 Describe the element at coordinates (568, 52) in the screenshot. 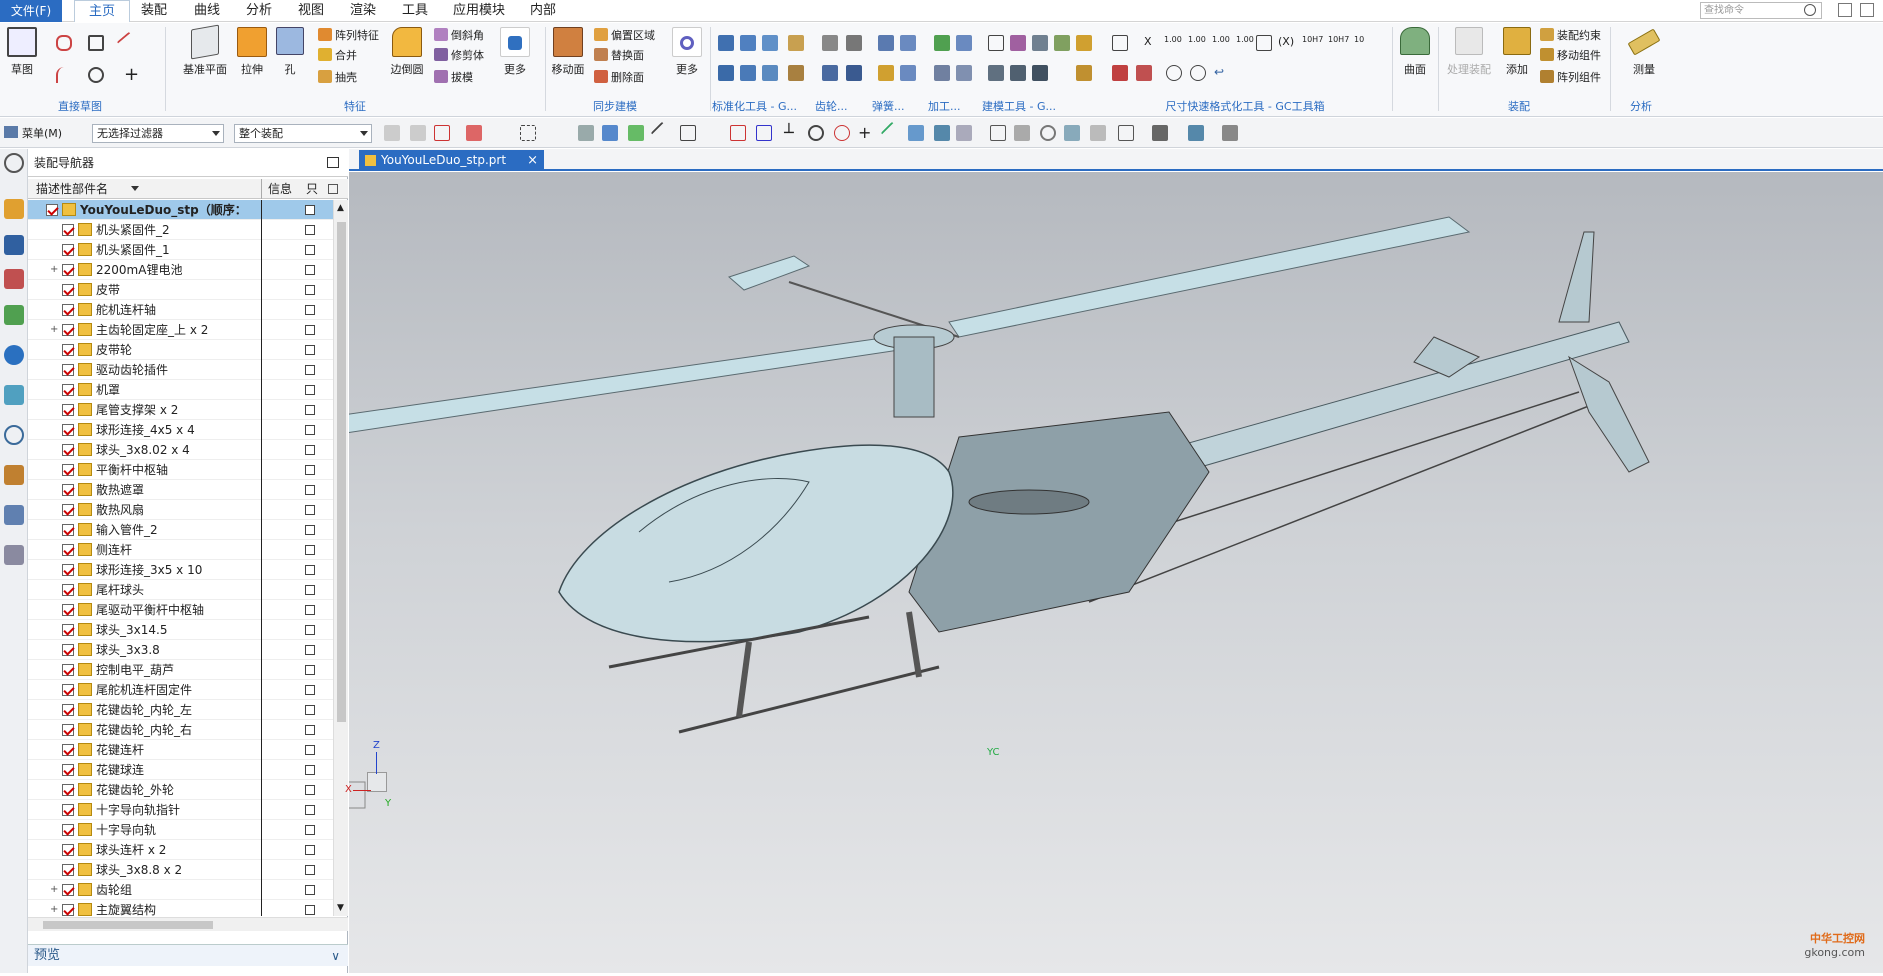

I see `move-face-button: 移动面` at that location.